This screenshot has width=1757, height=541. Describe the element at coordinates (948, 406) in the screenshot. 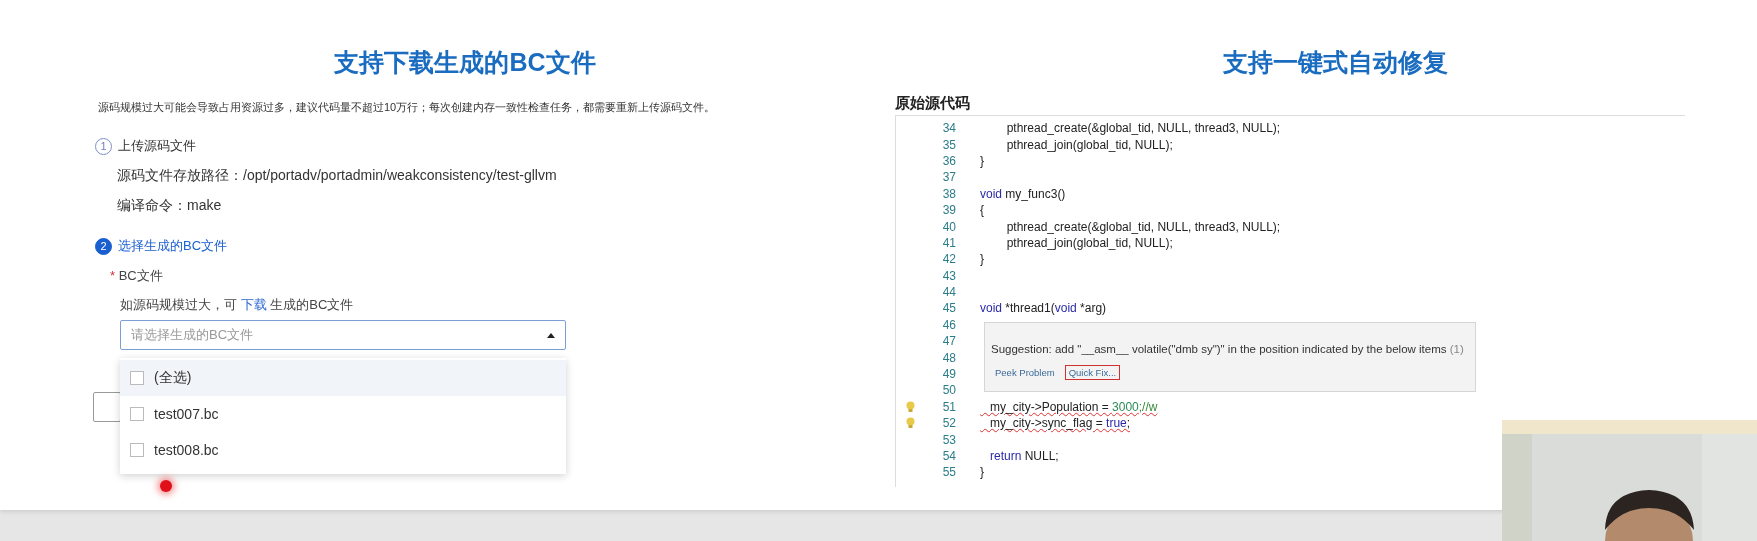

I see `line-number: 51` at that location.